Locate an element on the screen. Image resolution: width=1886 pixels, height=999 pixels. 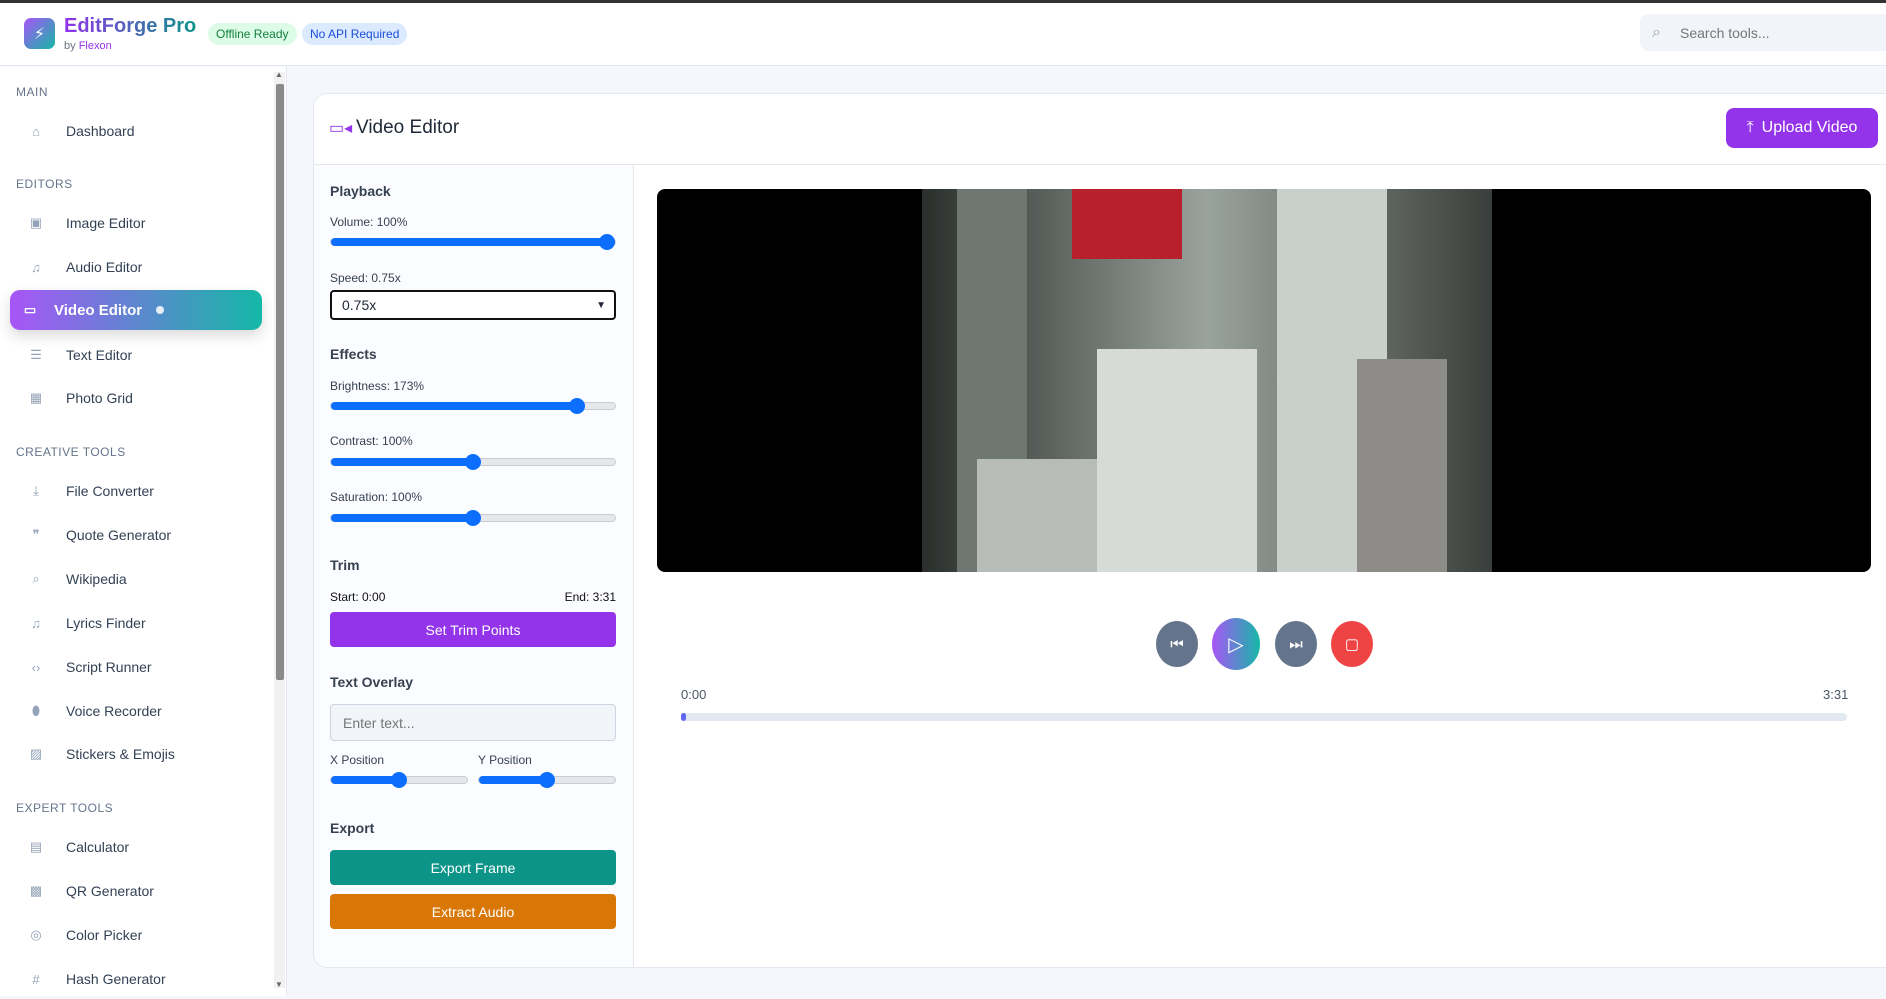
sidebar-item-lyrics-finder: ♫ Lyrics Finder is located at coordinates (136, 623).